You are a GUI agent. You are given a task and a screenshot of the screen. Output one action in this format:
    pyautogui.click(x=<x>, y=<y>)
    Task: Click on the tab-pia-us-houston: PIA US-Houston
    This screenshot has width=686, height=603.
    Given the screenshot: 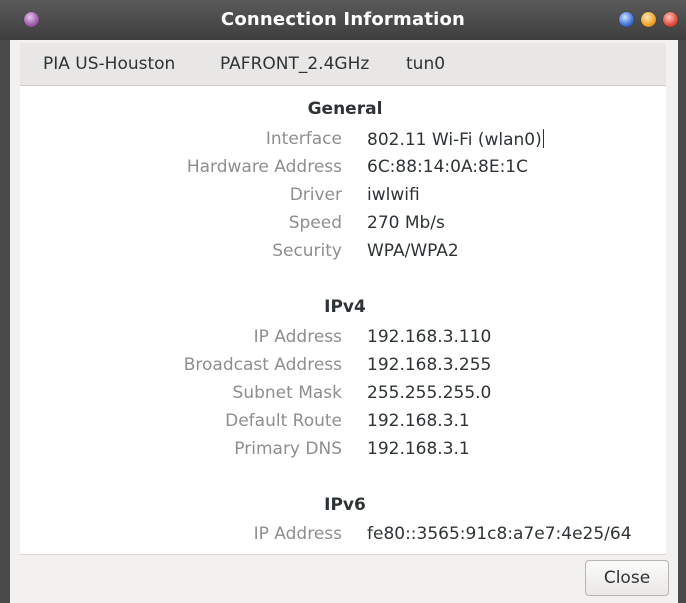 What is the action you would take?
    pyautogui.click(x=109, y=64)
    